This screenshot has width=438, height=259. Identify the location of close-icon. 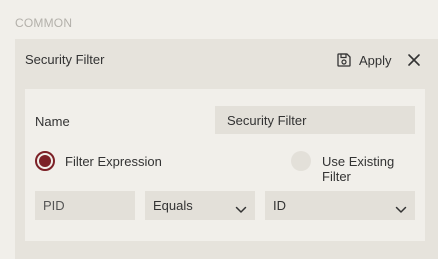
(414, 60).